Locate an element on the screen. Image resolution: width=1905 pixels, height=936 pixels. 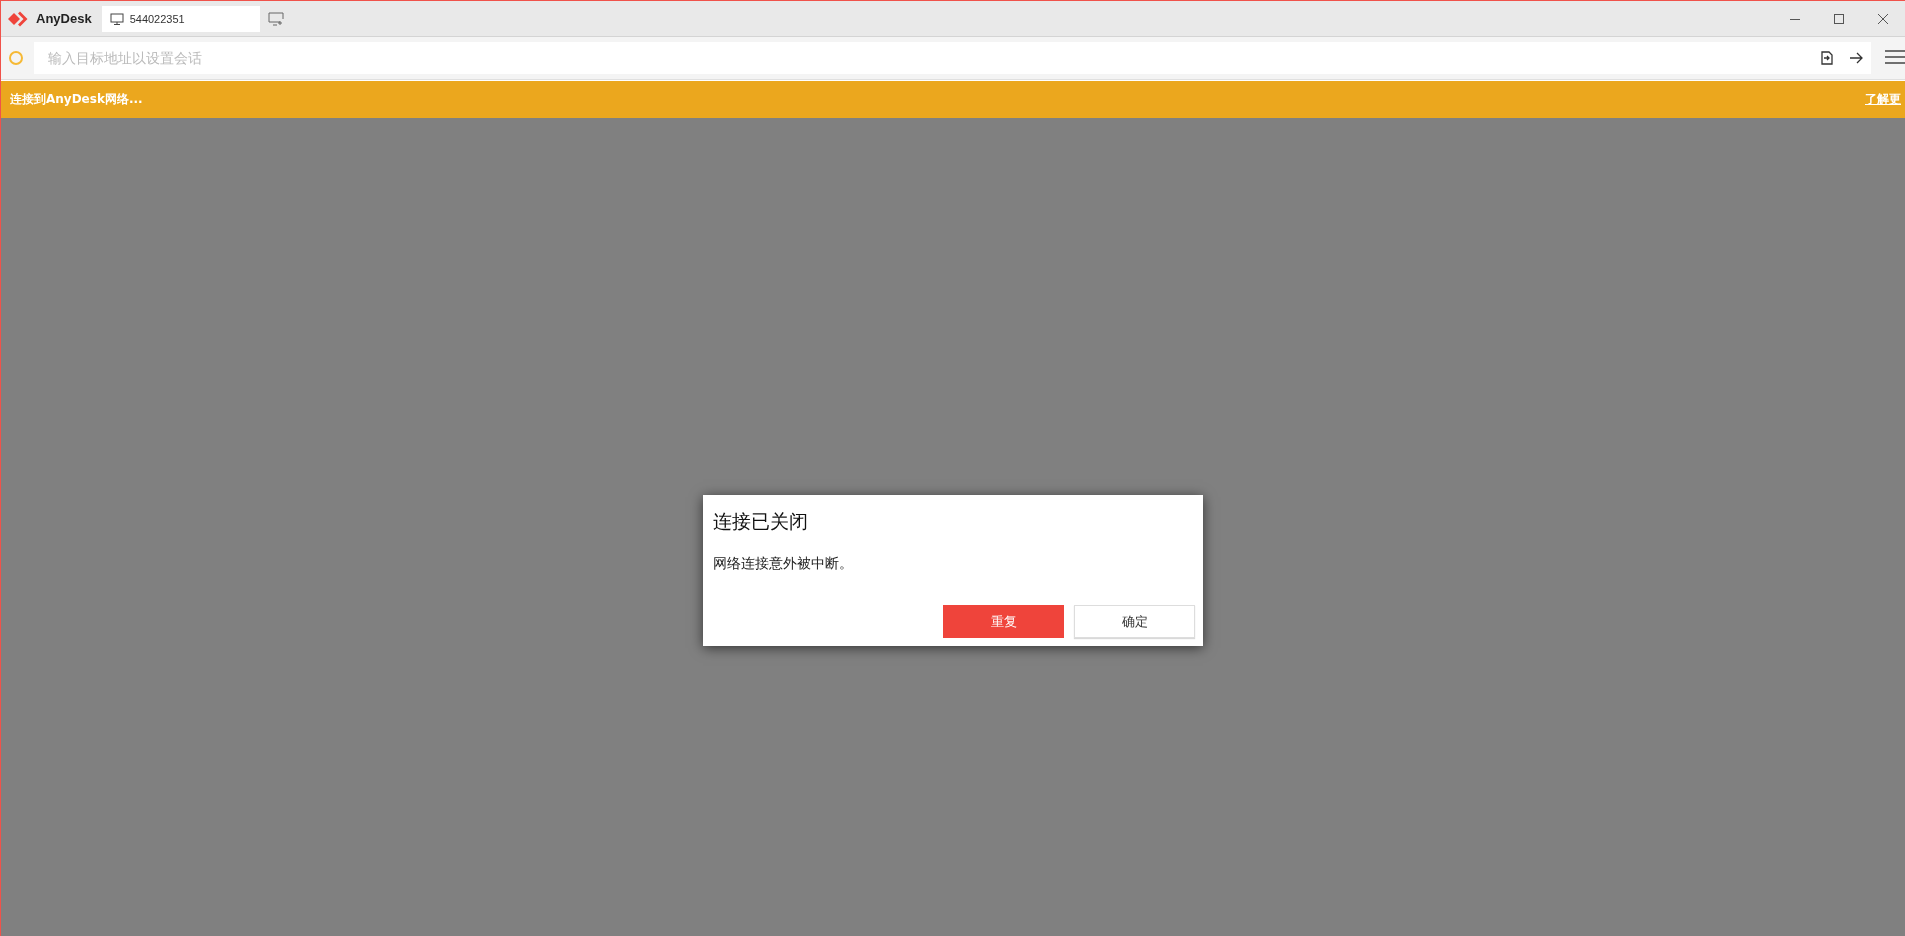
menu-icon is located at coordinates (1894, 58).